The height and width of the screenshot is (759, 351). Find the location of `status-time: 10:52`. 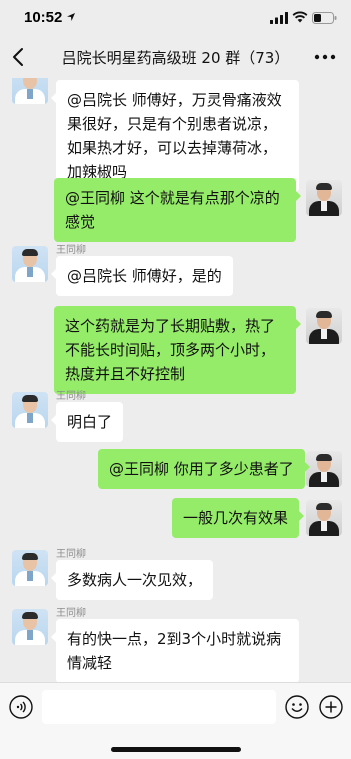

status-time: 10:52 is located at coordinates (43, 17).